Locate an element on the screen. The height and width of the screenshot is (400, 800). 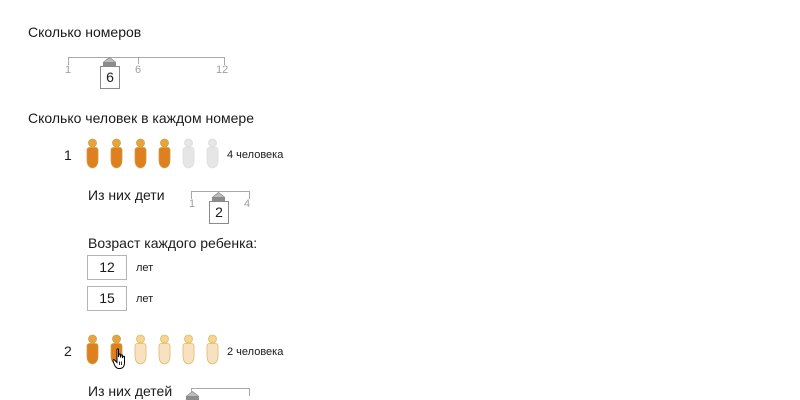
rooms-slider-min-label: 1 is located at coordinates (68, 70).